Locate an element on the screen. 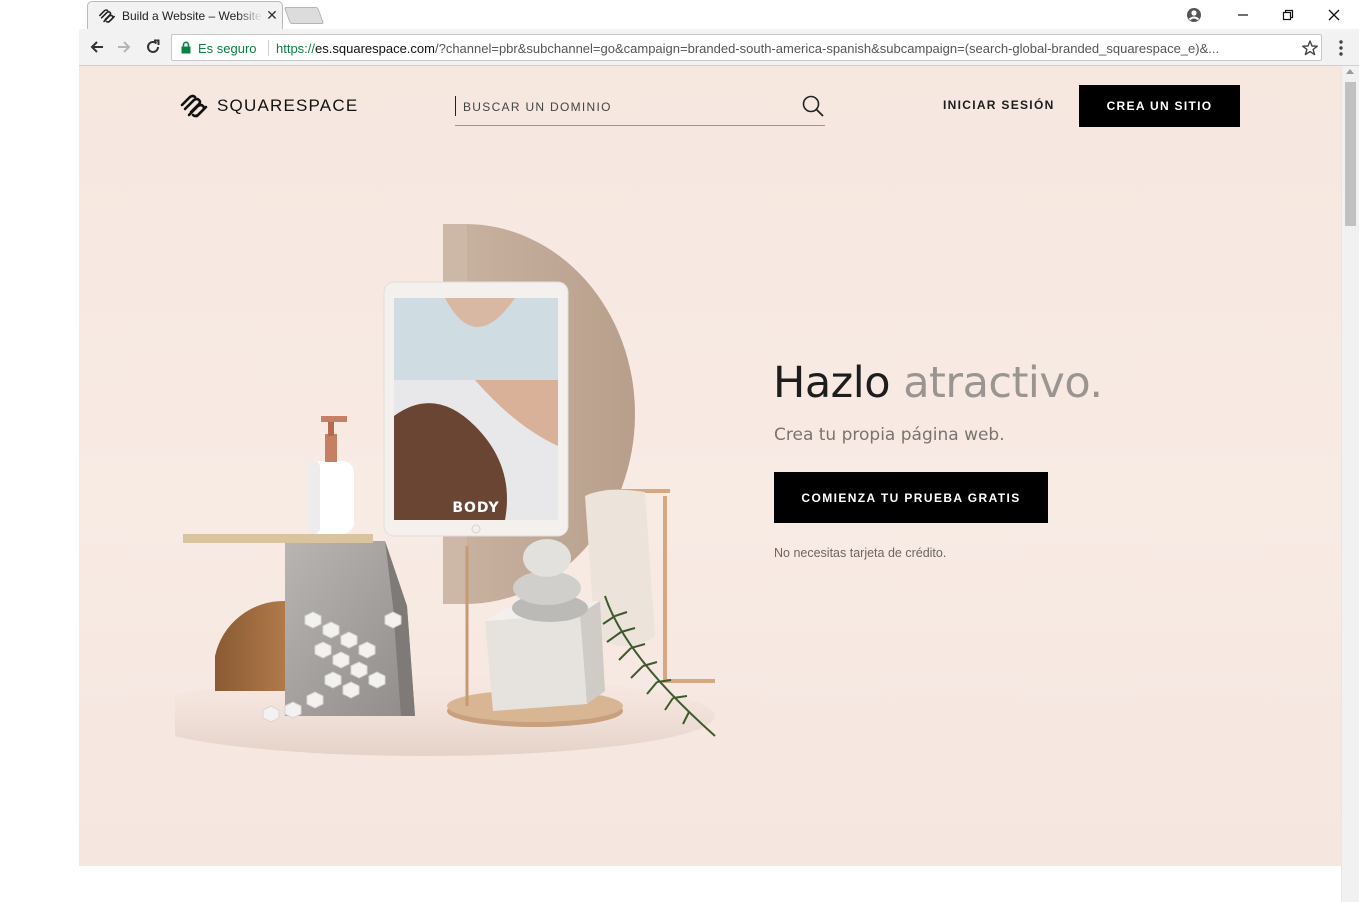 The width and height of the screenshot is (1359, 902). no-card-note: No necesitas tarjeta de crédito. is located at coordinates (860, 553).